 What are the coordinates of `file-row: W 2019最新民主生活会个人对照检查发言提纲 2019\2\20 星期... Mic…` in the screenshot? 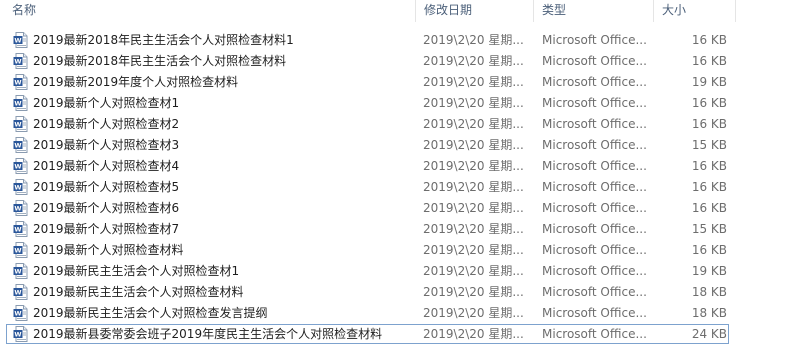 It's located at (402, 313).